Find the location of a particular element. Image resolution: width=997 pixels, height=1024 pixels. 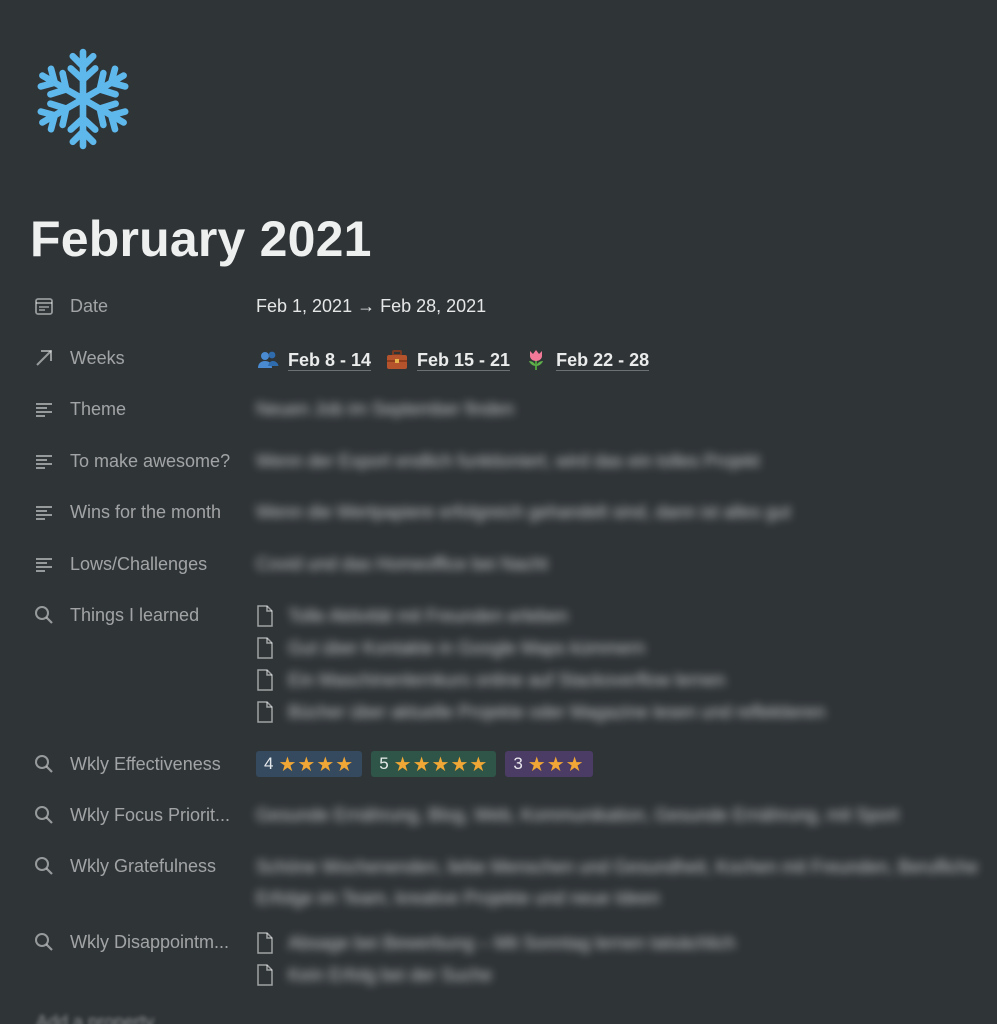

rating-tag: 5 ★★★★★ is located at coordinates (434, 764).